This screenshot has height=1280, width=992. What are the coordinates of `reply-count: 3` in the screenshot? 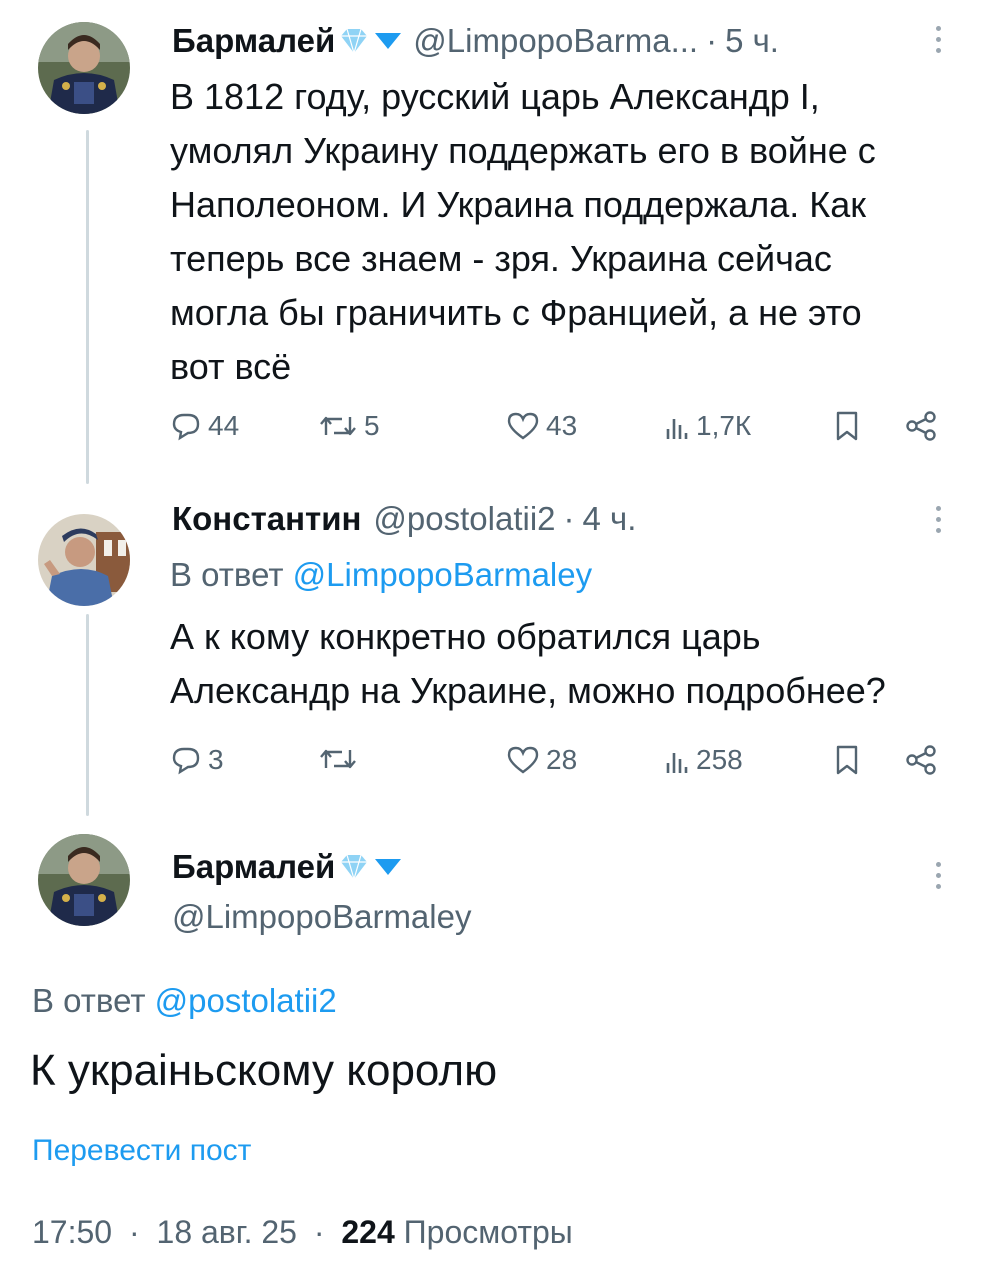 It's located at (216, 759).